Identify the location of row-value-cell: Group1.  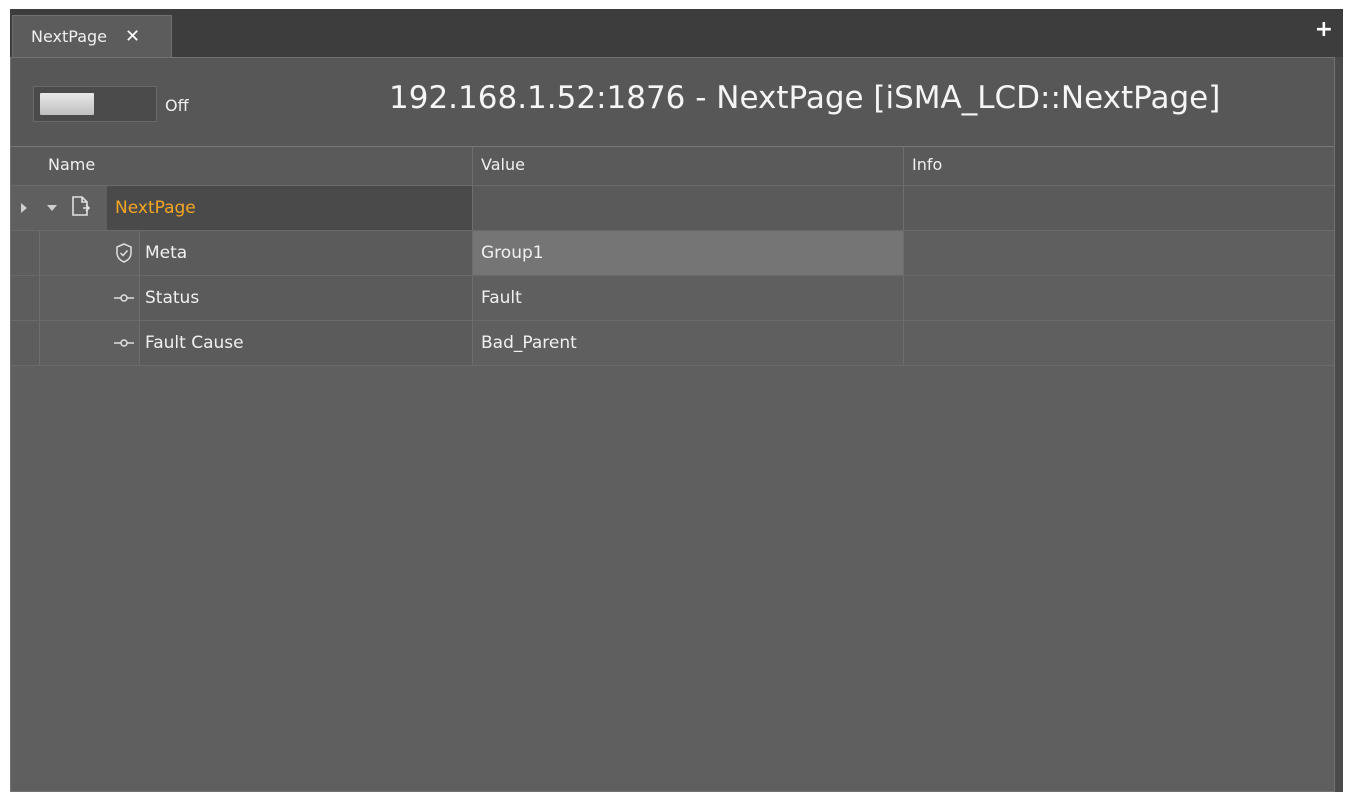
(687, 253).